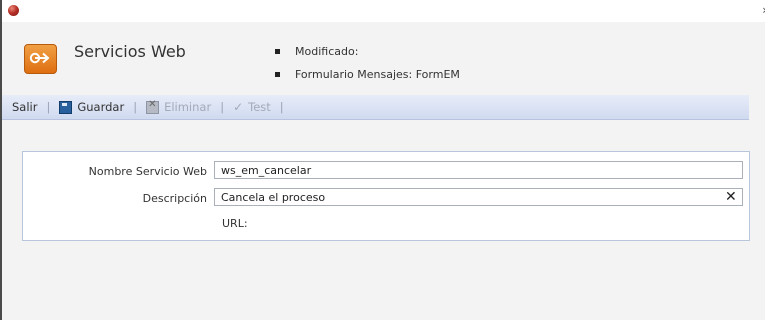 The width and height of the screenshot is (765, 320). I want to click on eliminar-button: Eliminar, so click(178, 106).